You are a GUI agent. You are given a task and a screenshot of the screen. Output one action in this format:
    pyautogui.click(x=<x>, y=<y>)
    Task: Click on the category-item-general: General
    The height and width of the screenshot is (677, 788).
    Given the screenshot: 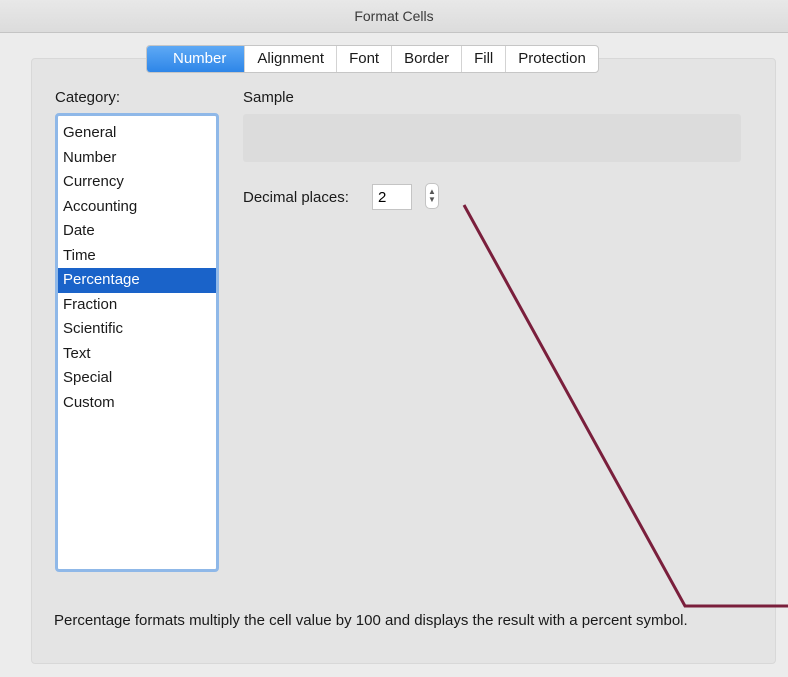 What is the action you would take?
    pyautogui.click(x=137, y=133)
    